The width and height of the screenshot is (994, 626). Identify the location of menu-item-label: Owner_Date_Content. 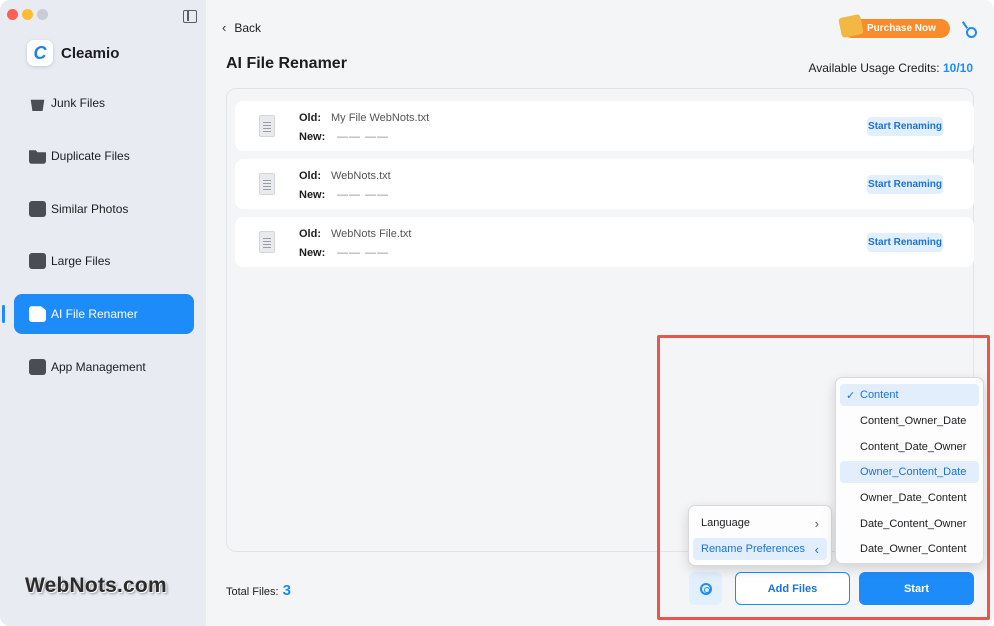
(913, 498).